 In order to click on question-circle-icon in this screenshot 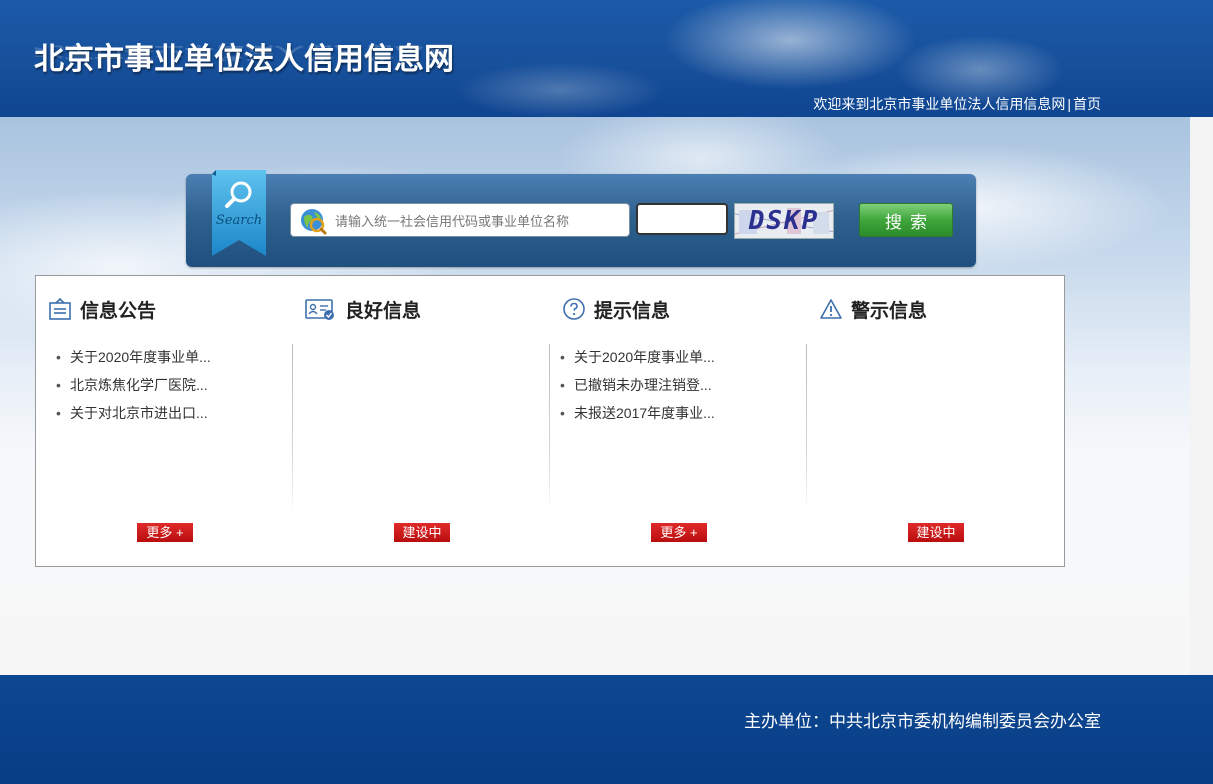, I will do `click(574, 309)`.